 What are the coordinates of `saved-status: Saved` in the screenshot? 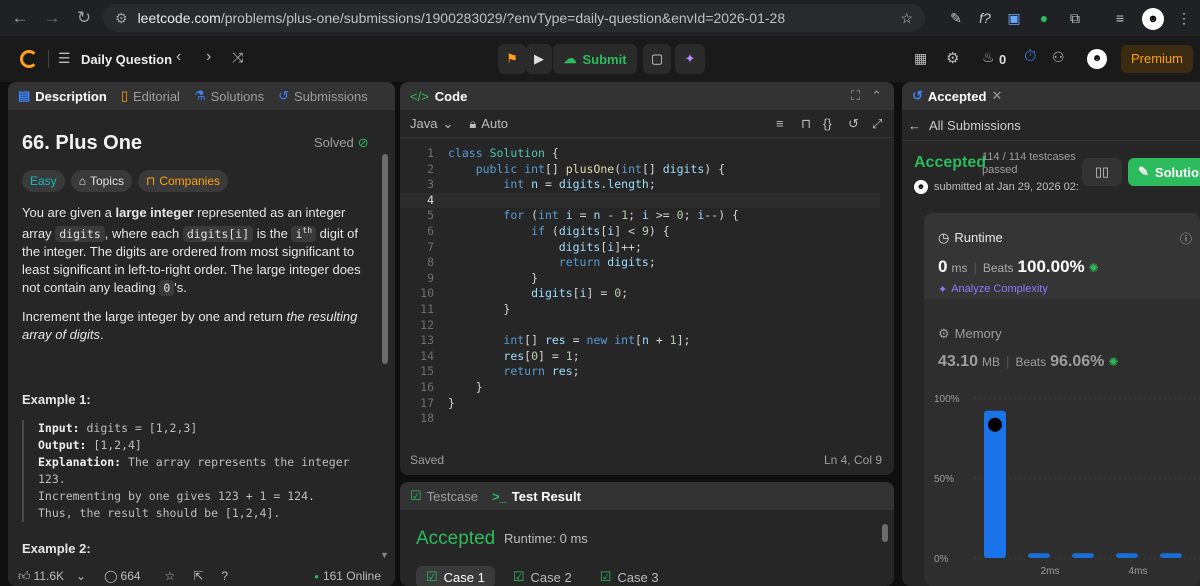 It's located at (427, 460).